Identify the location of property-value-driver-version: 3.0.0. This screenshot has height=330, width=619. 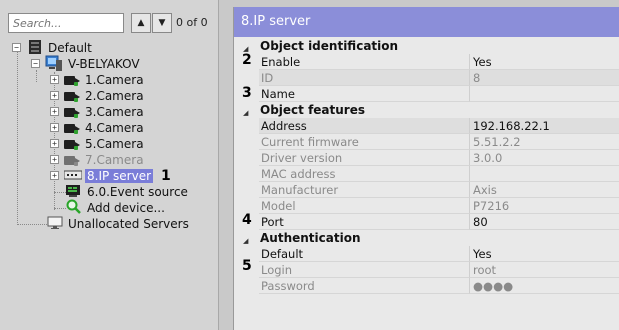
(544, 158).